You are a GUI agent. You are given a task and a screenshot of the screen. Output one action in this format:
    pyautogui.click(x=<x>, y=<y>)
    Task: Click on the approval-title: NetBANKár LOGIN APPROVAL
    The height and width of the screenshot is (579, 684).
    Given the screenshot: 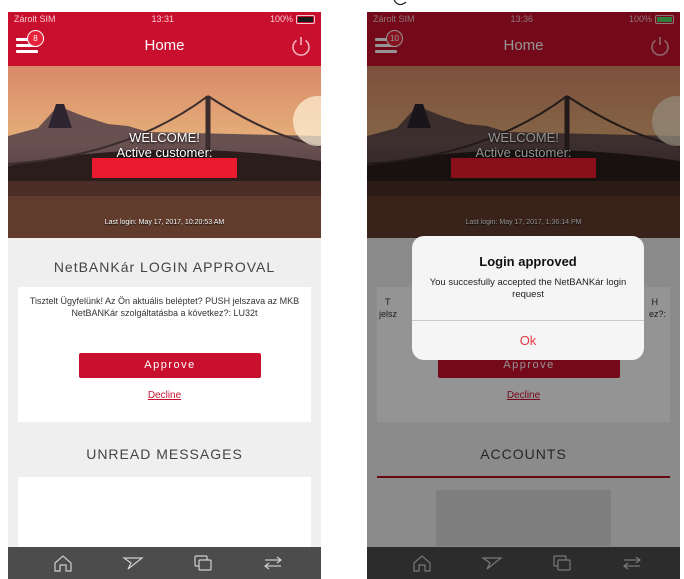 What is the action you would take?
    pyautogui.click(x=164, y=267)
    